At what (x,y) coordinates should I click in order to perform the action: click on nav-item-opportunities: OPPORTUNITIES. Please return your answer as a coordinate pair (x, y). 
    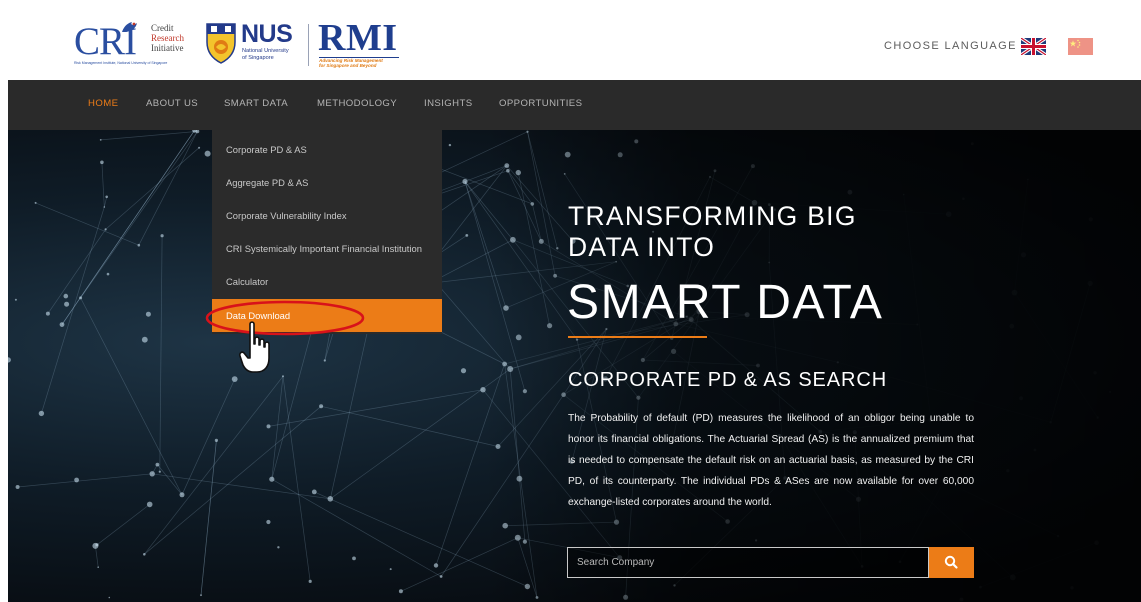
    Looking at the image, I should click on (540, 105).